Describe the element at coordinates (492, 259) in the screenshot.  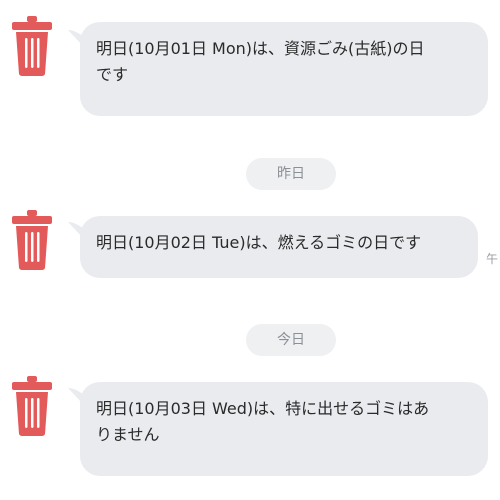
I see `message-time-fragment: 午` at that location.